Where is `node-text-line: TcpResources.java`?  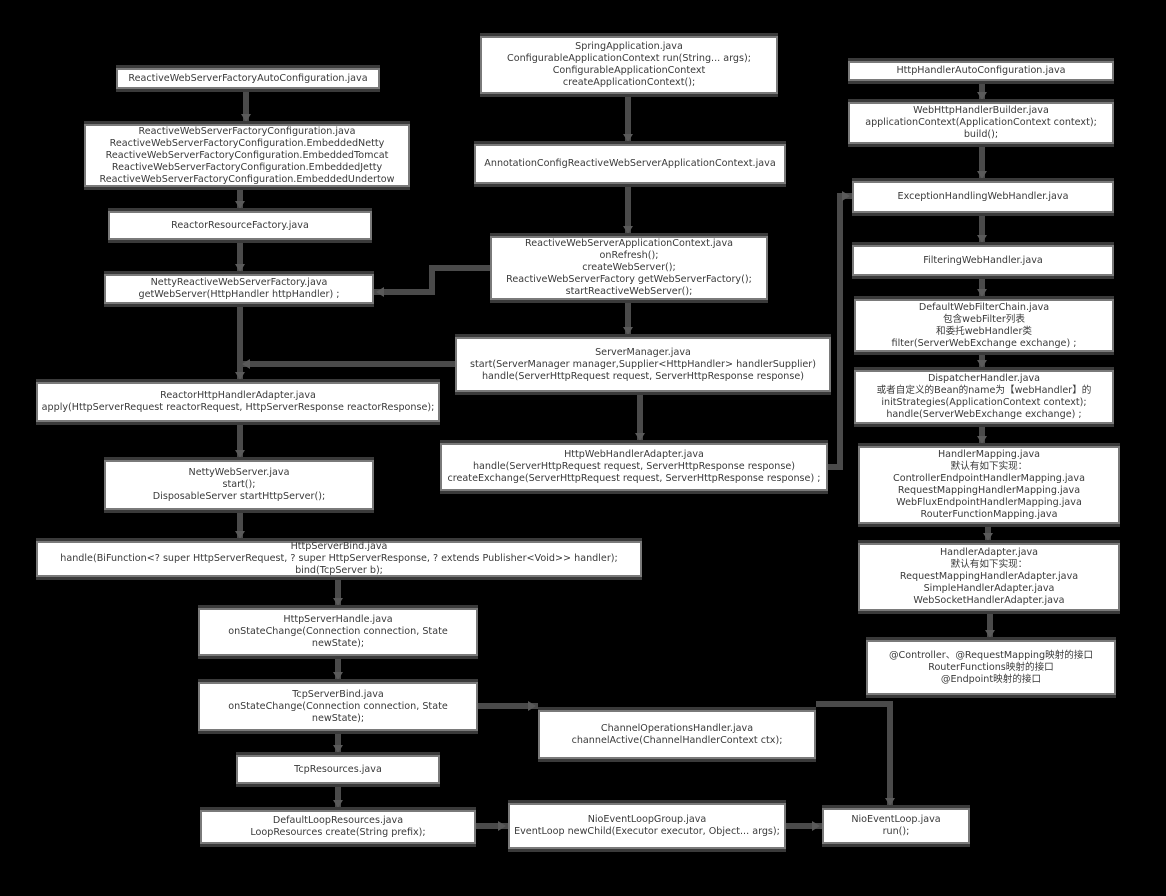 node-text-line: TcpResources.java is located at coordinates (338, 769).